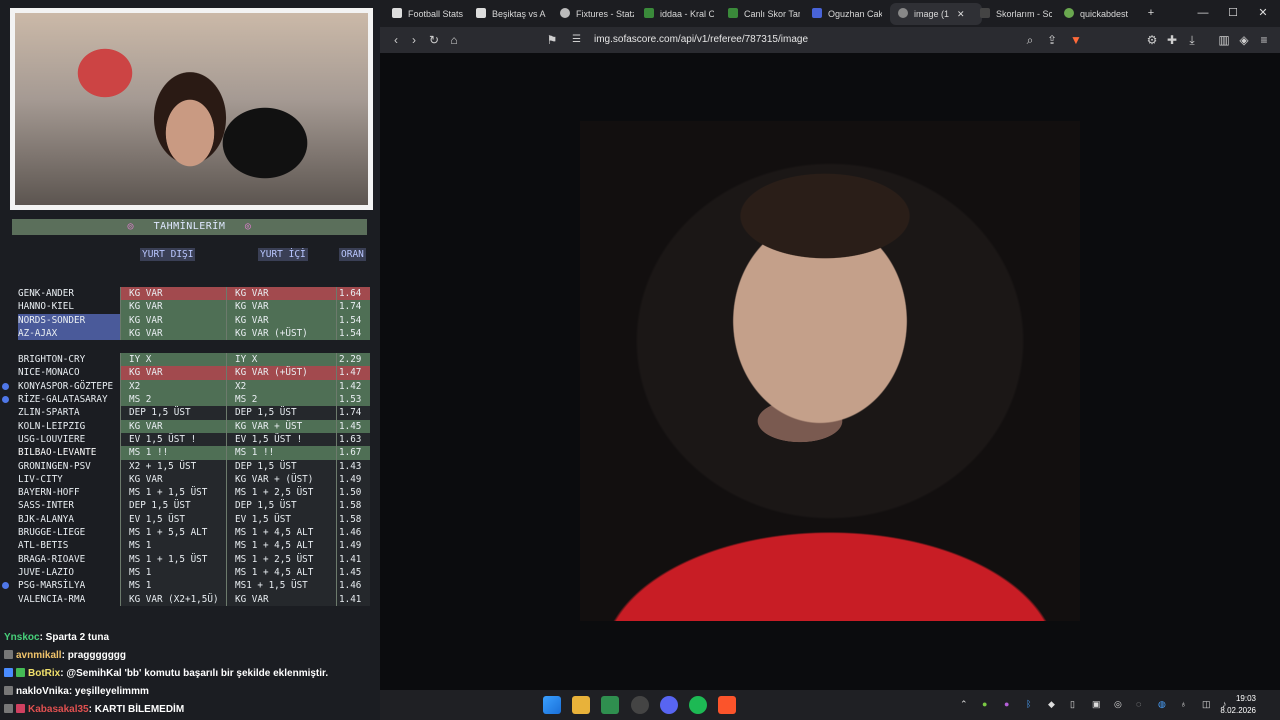 The image size is (1280, 720). I want to click on tab-iddaa: iddaa - Kral O, so click(679, 14).